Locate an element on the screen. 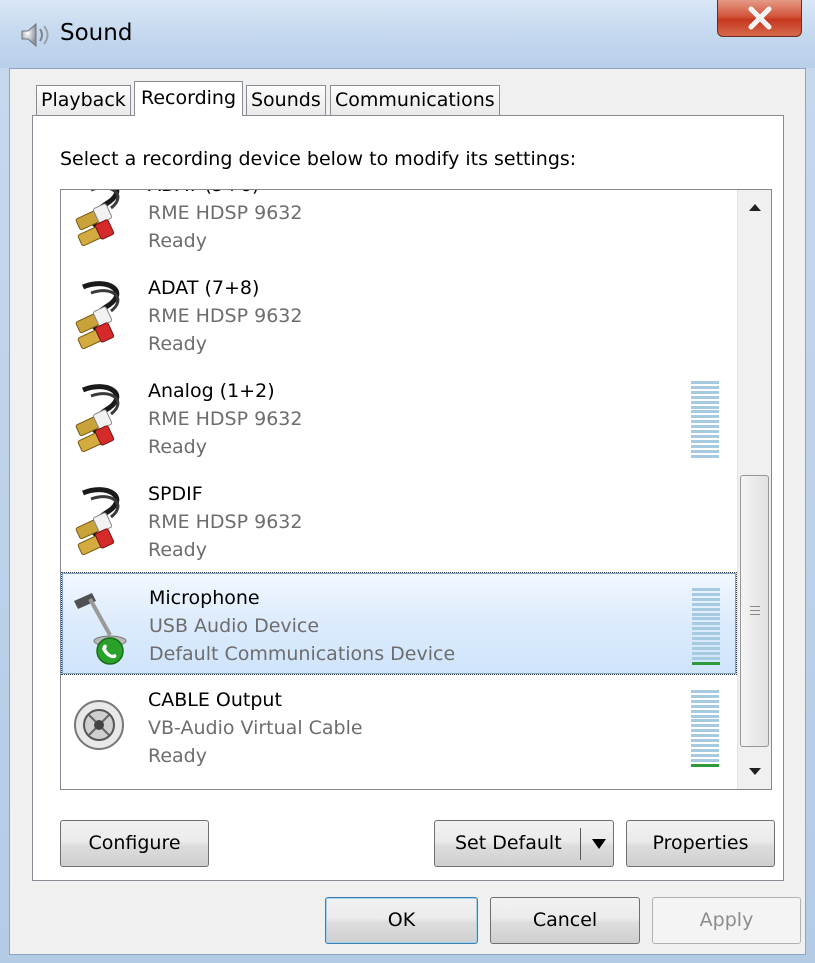 The image size is (815, 963). window-title: Sound is located at coordinates (96, 33).